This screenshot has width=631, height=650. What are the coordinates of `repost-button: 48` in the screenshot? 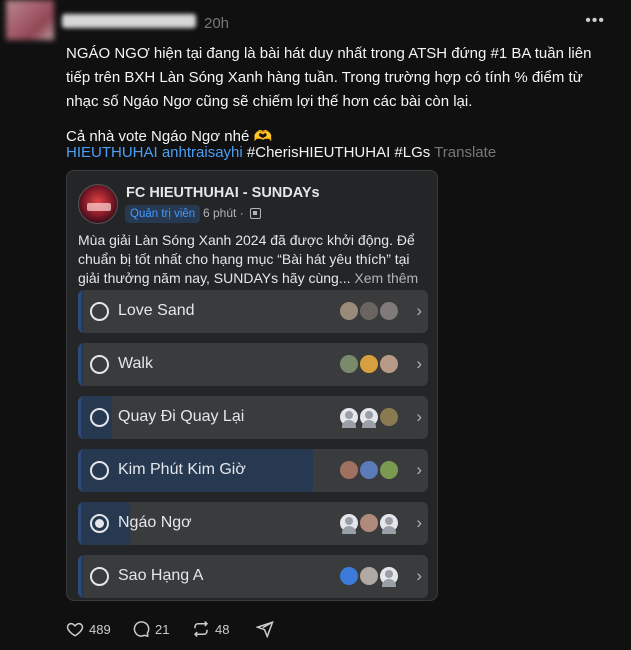 It's located at (210, 629).